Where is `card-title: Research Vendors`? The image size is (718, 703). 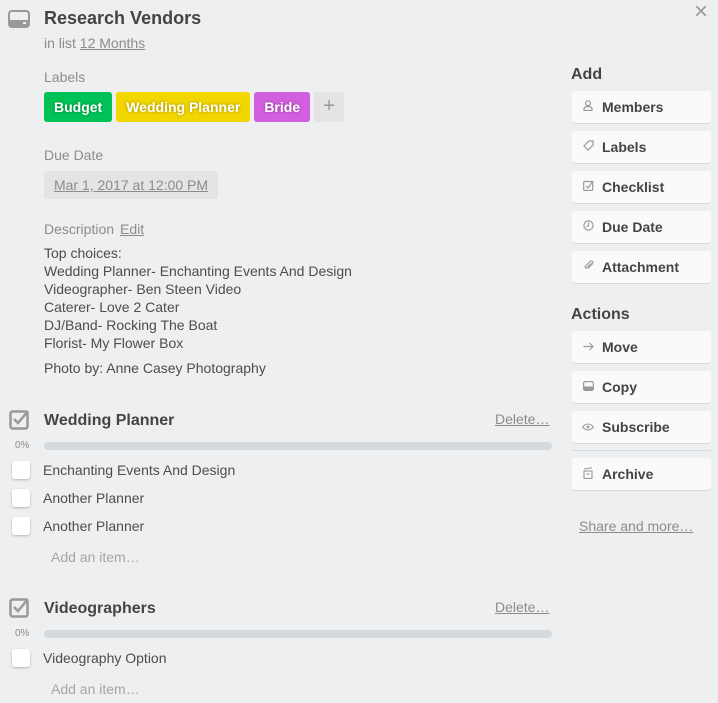 card-title: Research Vendors is located at coordinates (122, 18).